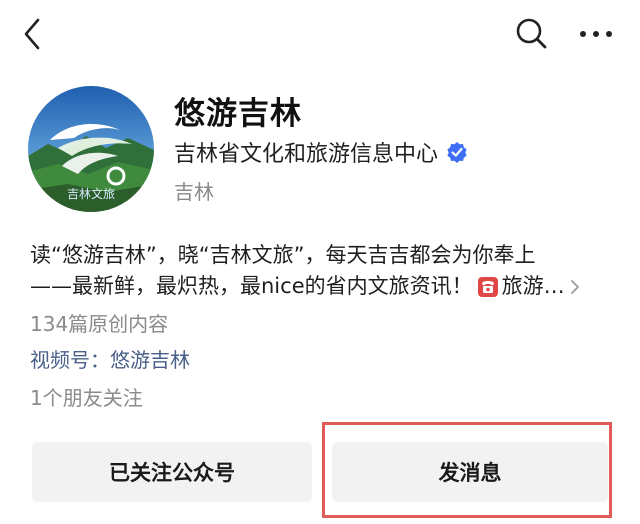 Image resolution: width=640 pixels, height=524 pixels. I want to click on description-line-1: 读“悠游吉林”，晓“吉林文旅”，每天吉吉都会为你奉上, so click(283, 255).